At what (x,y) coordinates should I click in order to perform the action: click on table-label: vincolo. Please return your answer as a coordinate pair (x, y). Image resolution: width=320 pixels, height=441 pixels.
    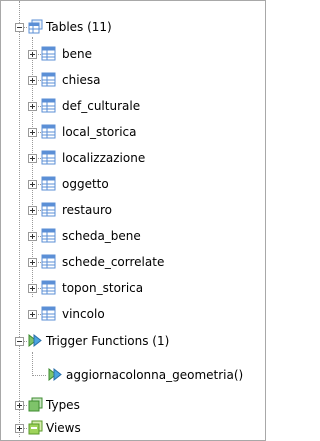
    Looking at the image, I should click on (83, 314).